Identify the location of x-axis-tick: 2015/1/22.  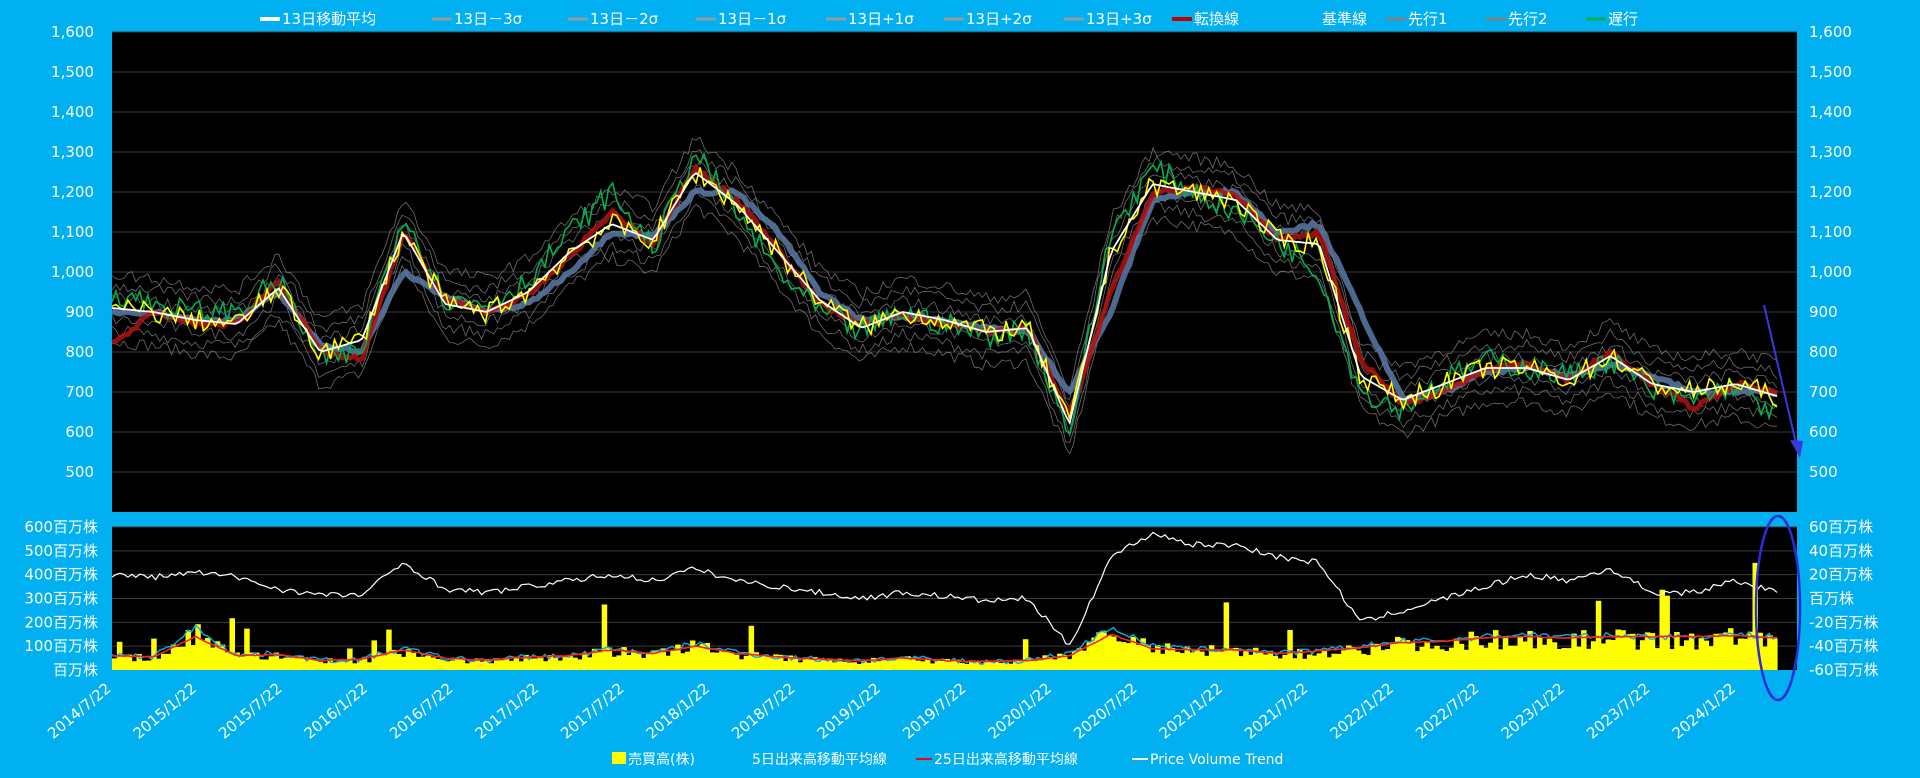
(165, 710).